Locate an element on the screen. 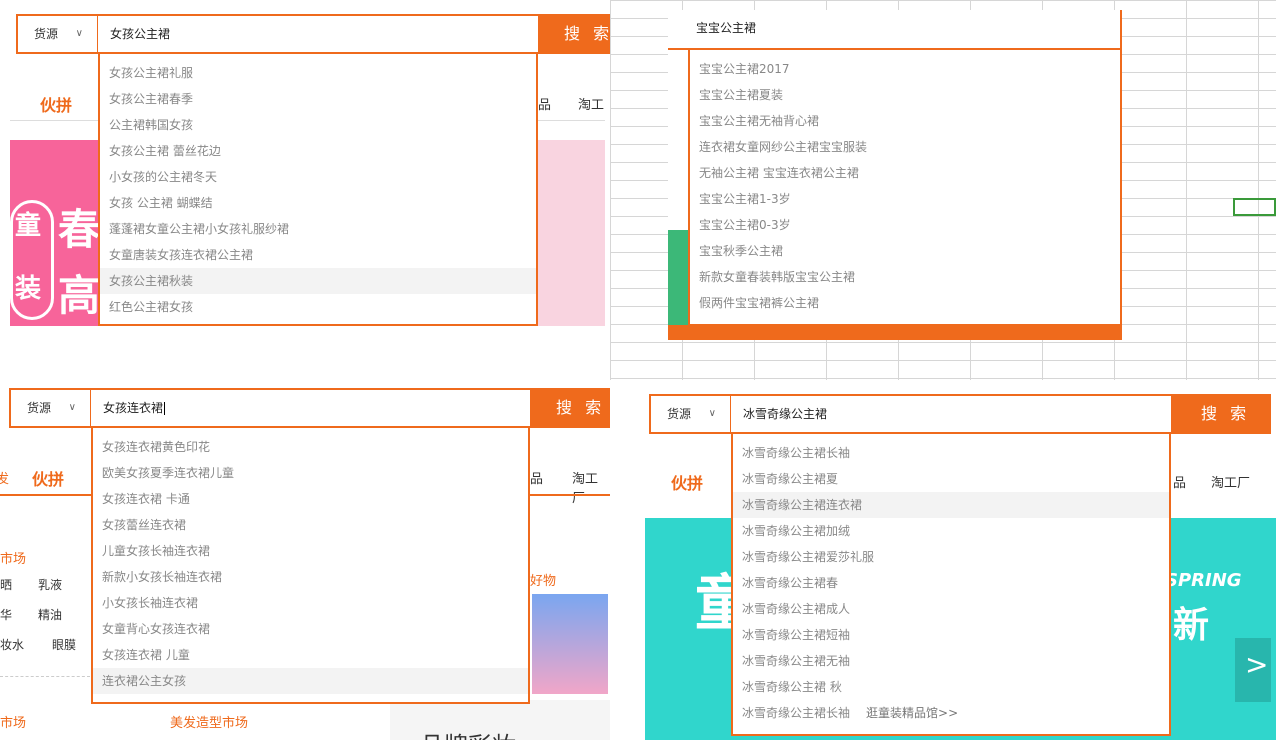 The height and width of the screenshot is (740, 1276). search-bar: 货源 ∨ 女孩公主裙 搜 索 is located at coordinates (313, 34).